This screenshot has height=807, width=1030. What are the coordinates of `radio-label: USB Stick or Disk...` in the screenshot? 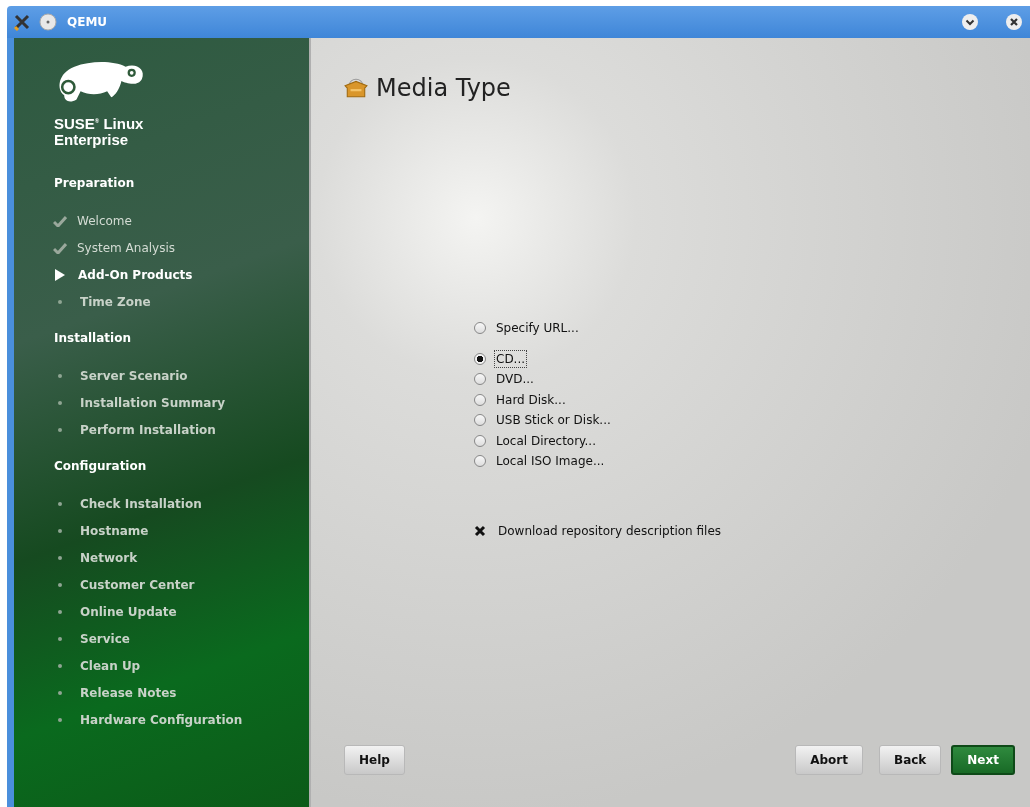 It's located at (553, 420).